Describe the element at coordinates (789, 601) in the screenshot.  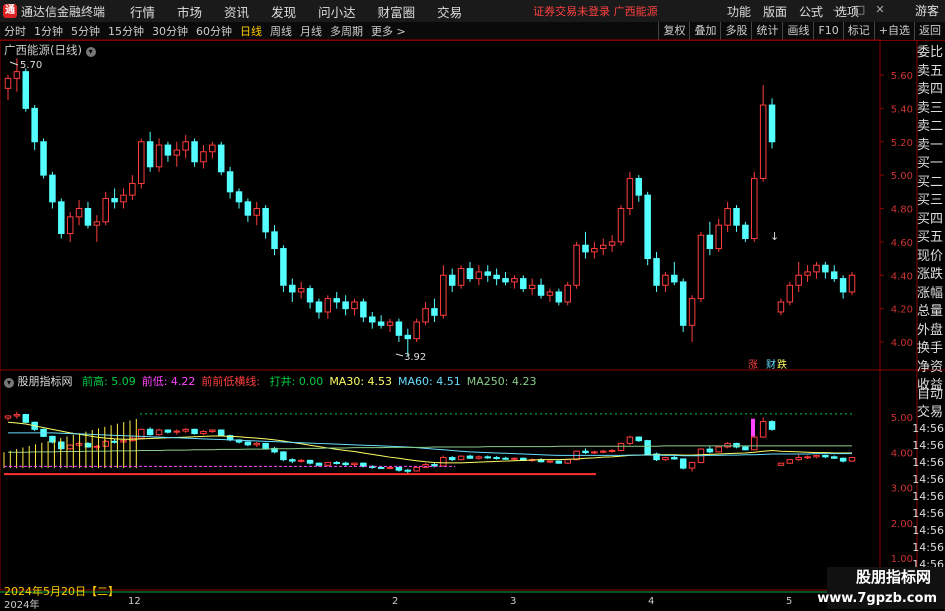
I see `x-label-5: 5` at that location.